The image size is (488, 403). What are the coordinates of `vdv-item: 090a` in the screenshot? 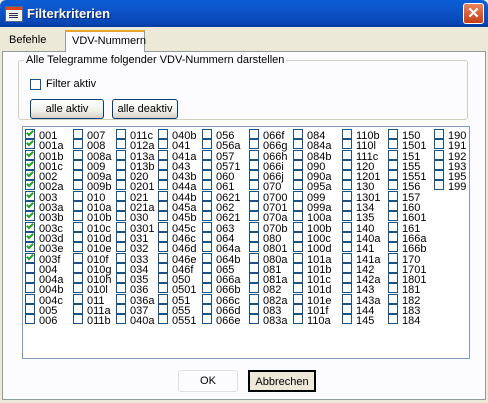 It's located at (312, 176).